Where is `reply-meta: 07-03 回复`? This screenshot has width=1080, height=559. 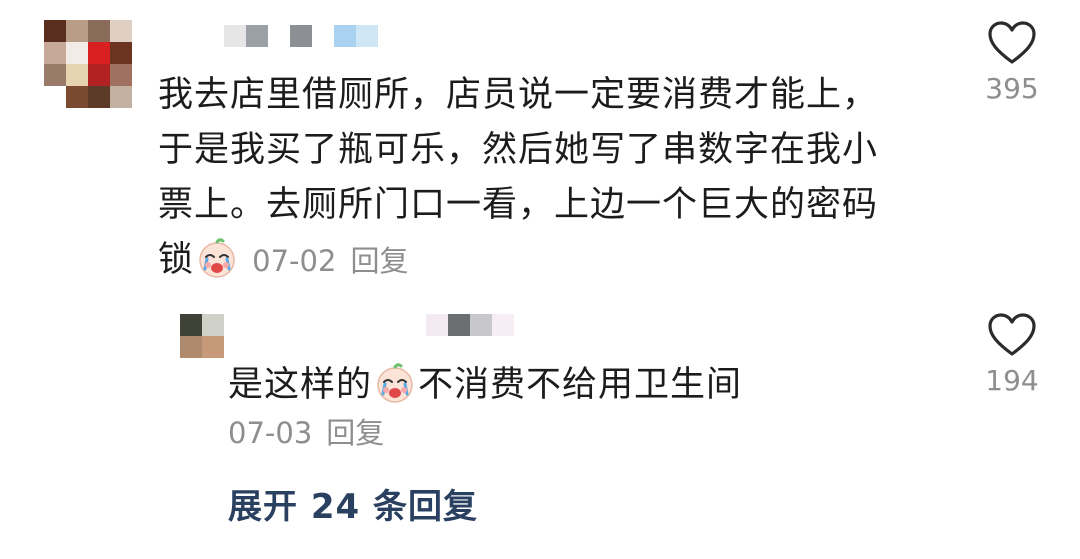 reply-meta: 07-03 回复 is located at coordinates (306, 433).